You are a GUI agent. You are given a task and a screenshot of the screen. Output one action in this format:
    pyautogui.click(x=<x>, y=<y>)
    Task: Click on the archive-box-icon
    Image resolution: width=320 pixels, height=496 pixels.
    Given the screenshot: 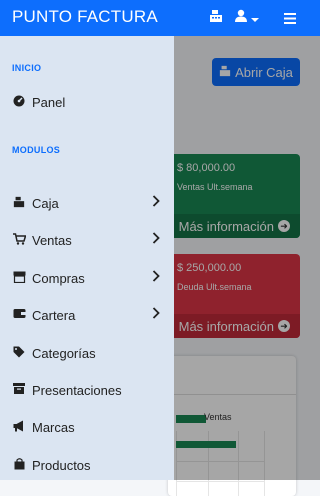 What is the action you would take?
    pyautogui.click(x=19, y=390)
    